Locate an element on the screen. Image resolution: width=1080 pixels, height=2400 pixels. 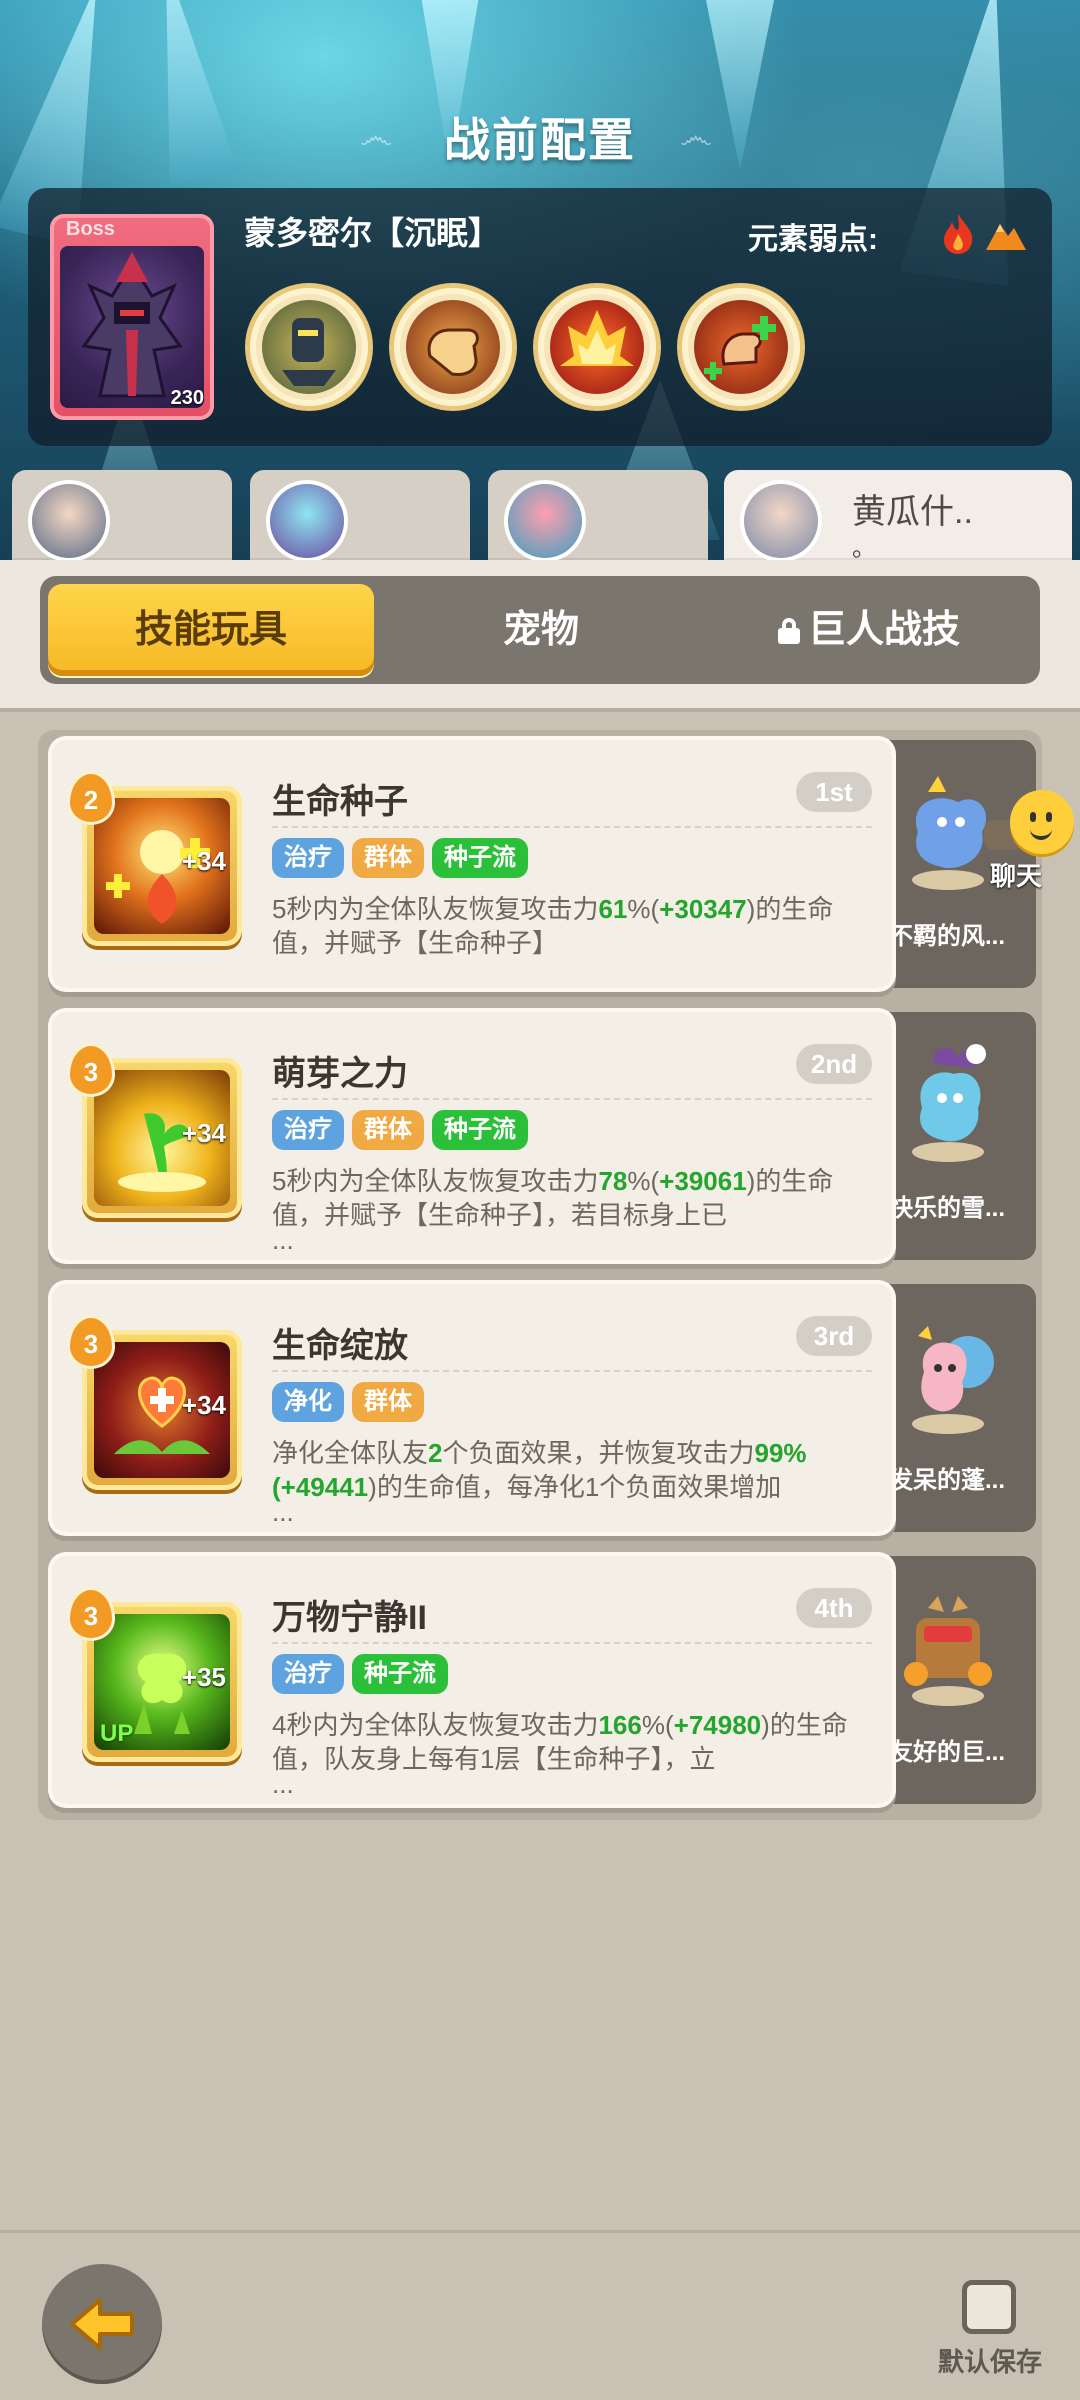
default-save-checkbox is located at coordinates (989, 2307).